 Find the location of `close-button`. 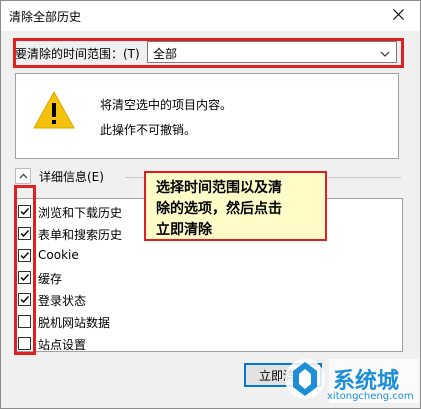

close-button is located at coordinates (398, 16).